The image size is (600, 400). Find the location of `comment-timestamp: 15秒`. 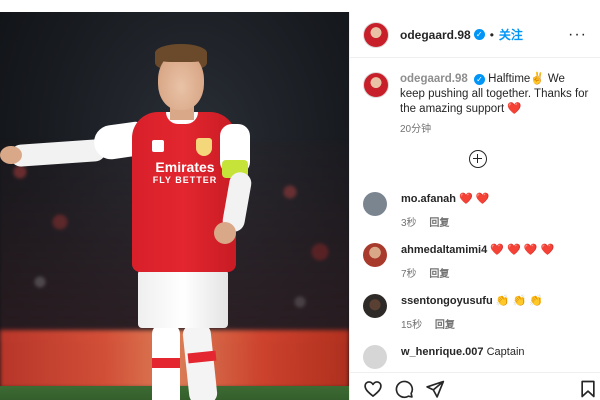

comment-timestamp: 15秒 is located at coordinates (412, 325).